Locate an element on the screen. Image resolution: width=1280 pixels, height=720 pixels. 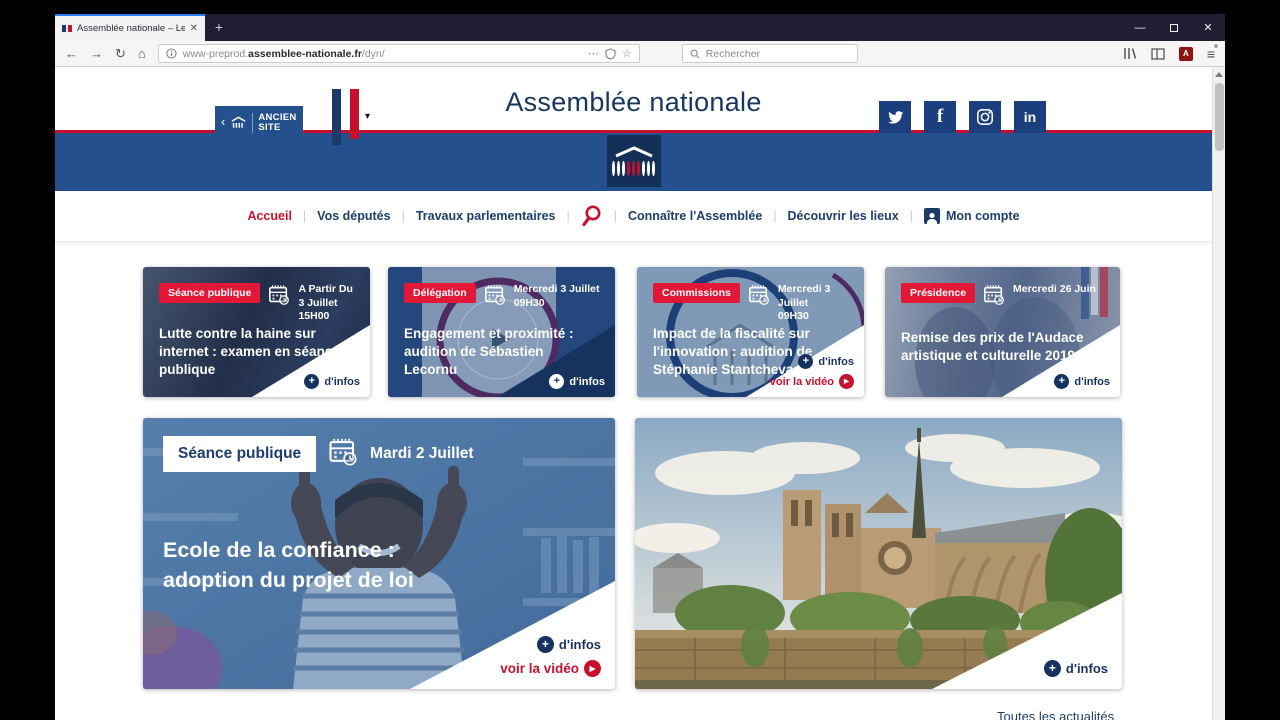
forward-icon: → is located at coordinates (96, 53).